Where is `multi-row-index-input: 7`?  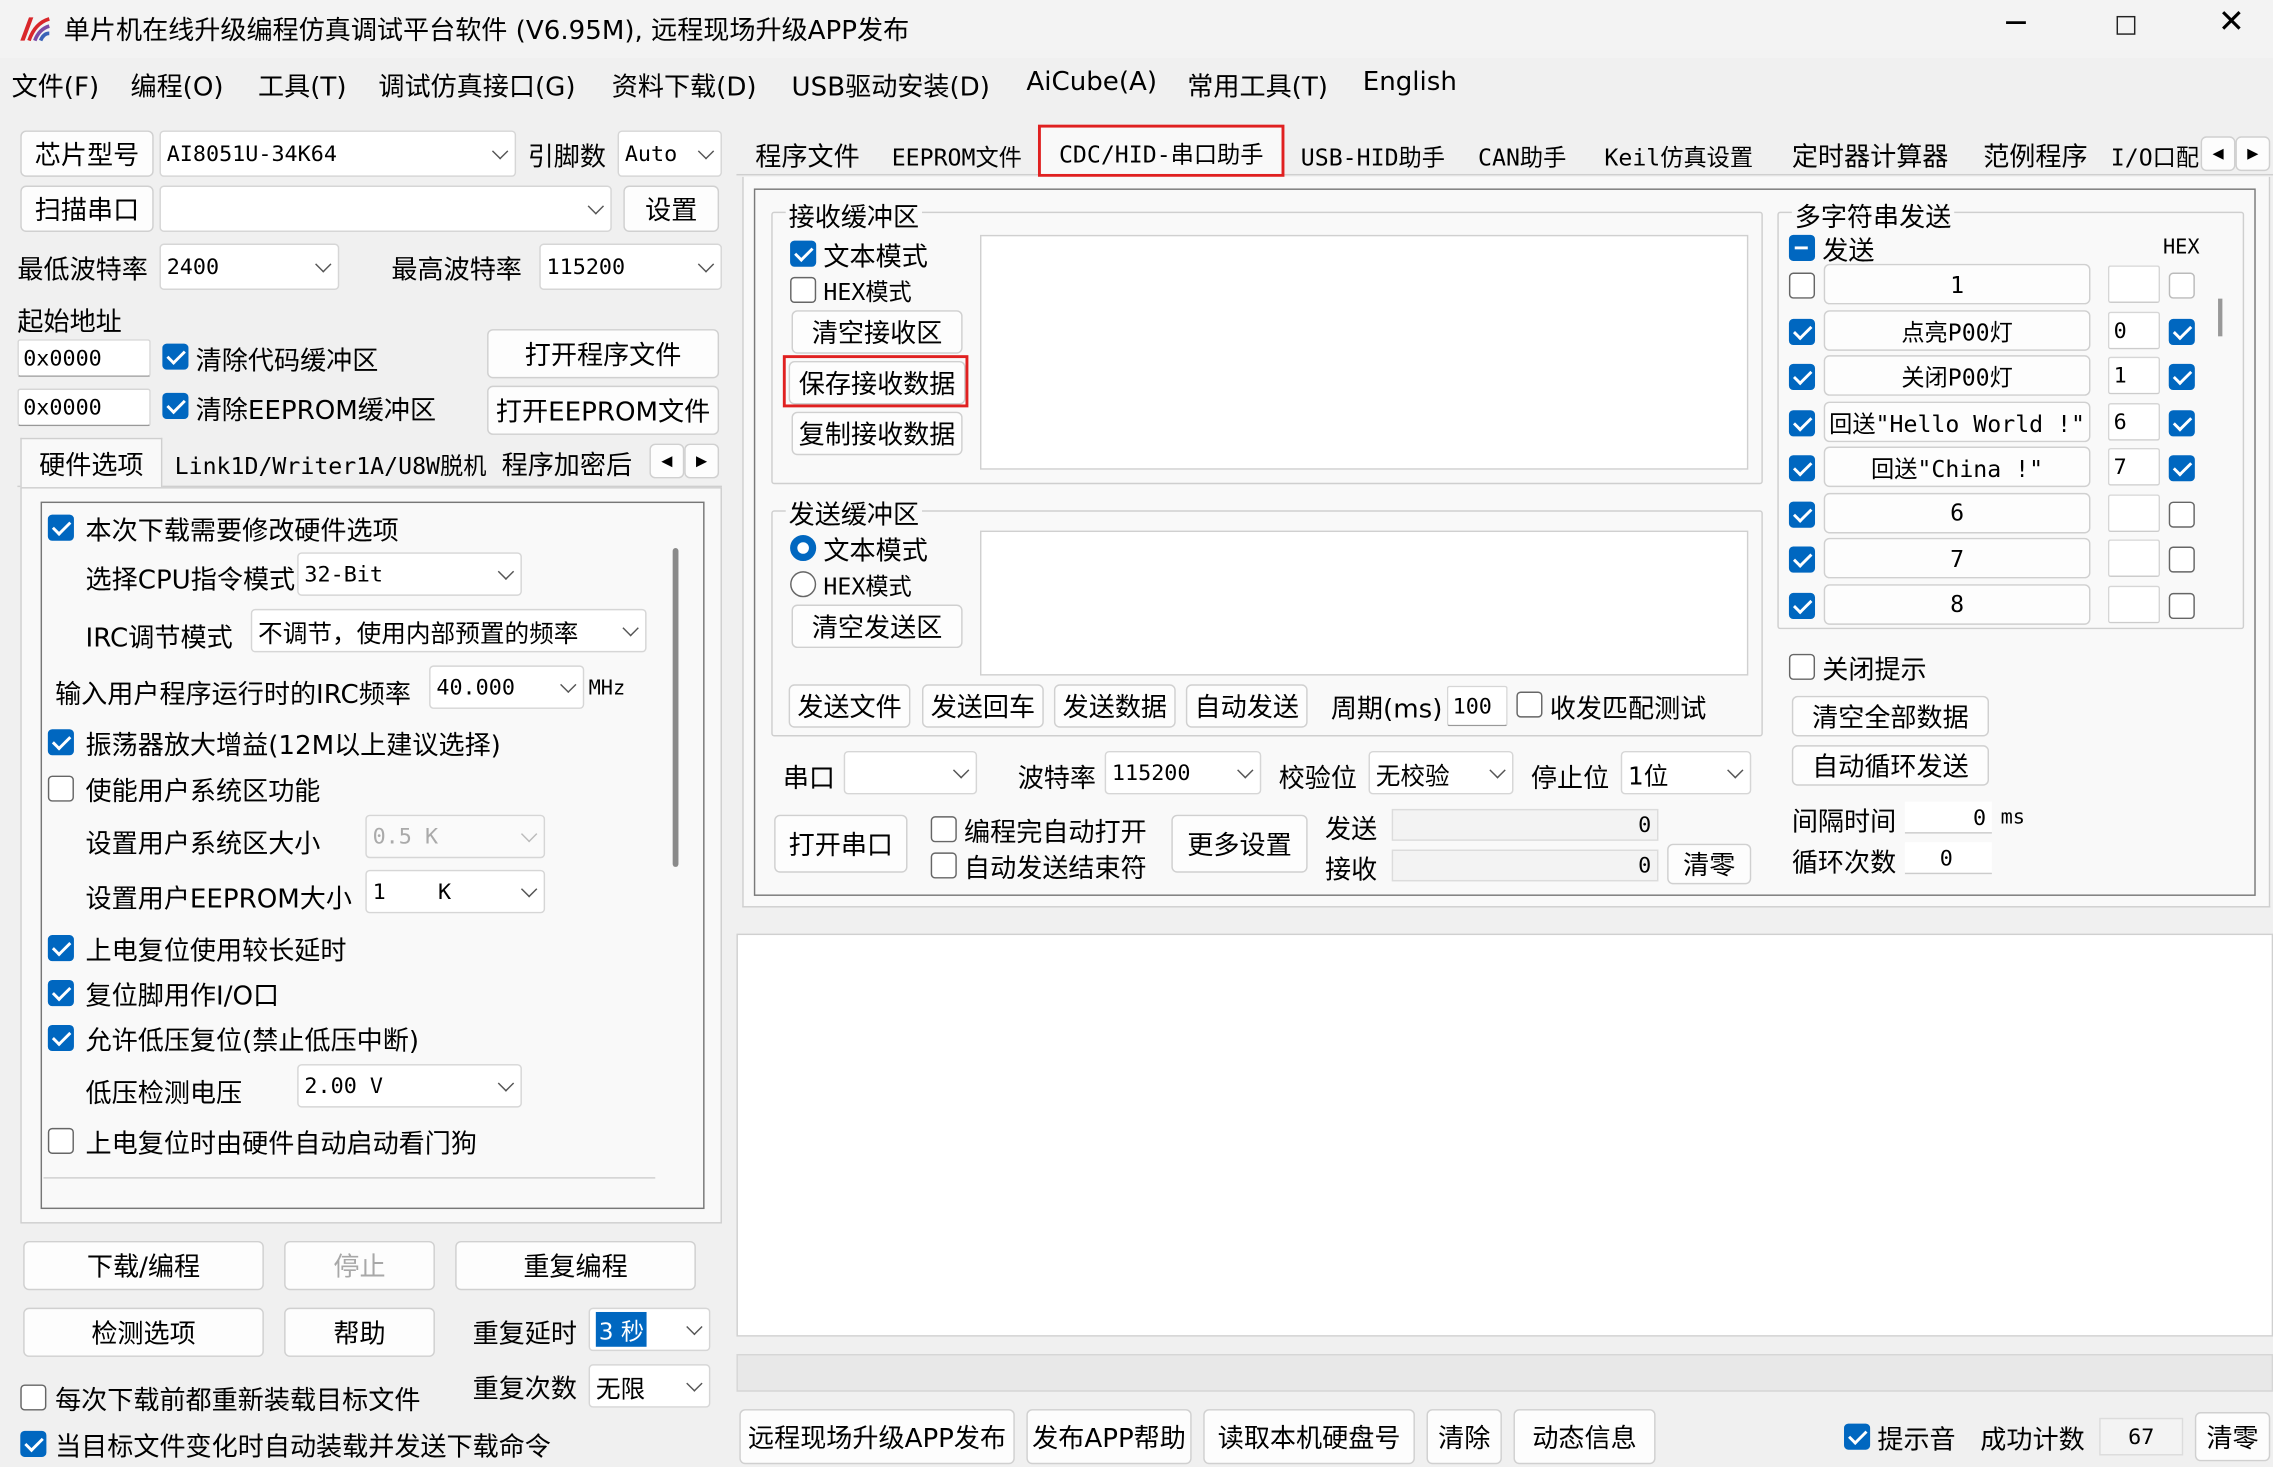 multi-row-index-input: 7 is located at coordinates (2134, 466).